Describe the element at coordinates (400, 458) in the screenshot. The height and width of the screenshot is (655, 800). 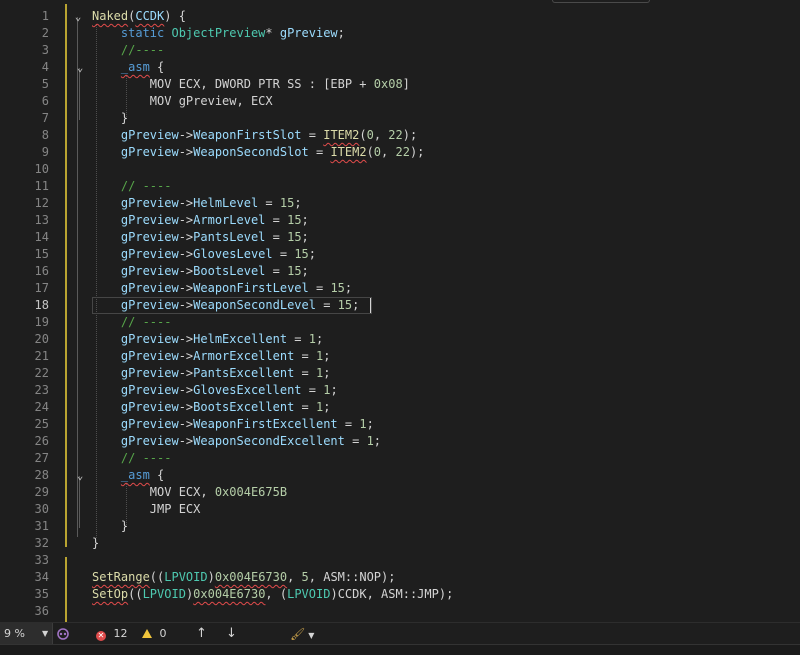
I see `code-line: 27 // ----` at that location.